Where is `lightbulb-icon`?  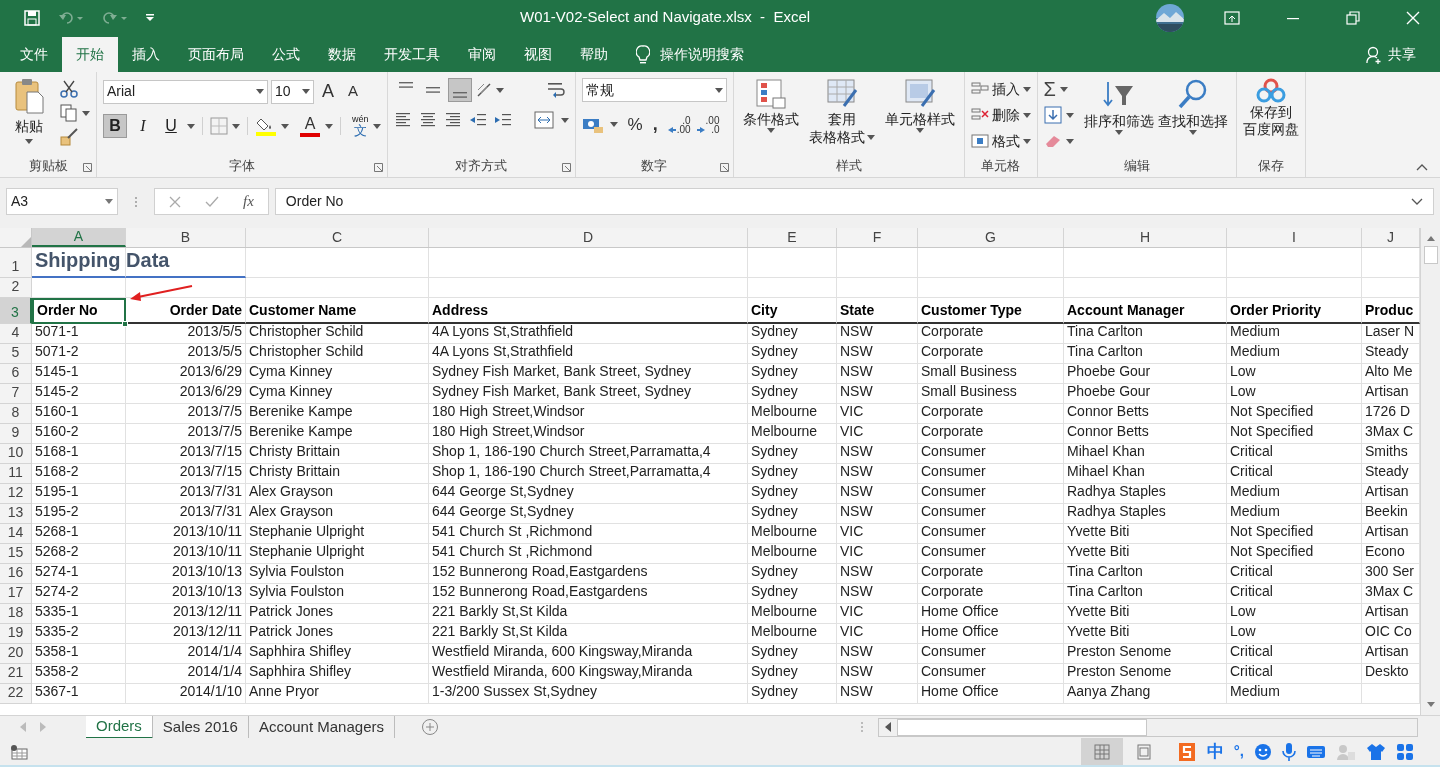 lightbulb-icon is located at coordinates (643, 54).